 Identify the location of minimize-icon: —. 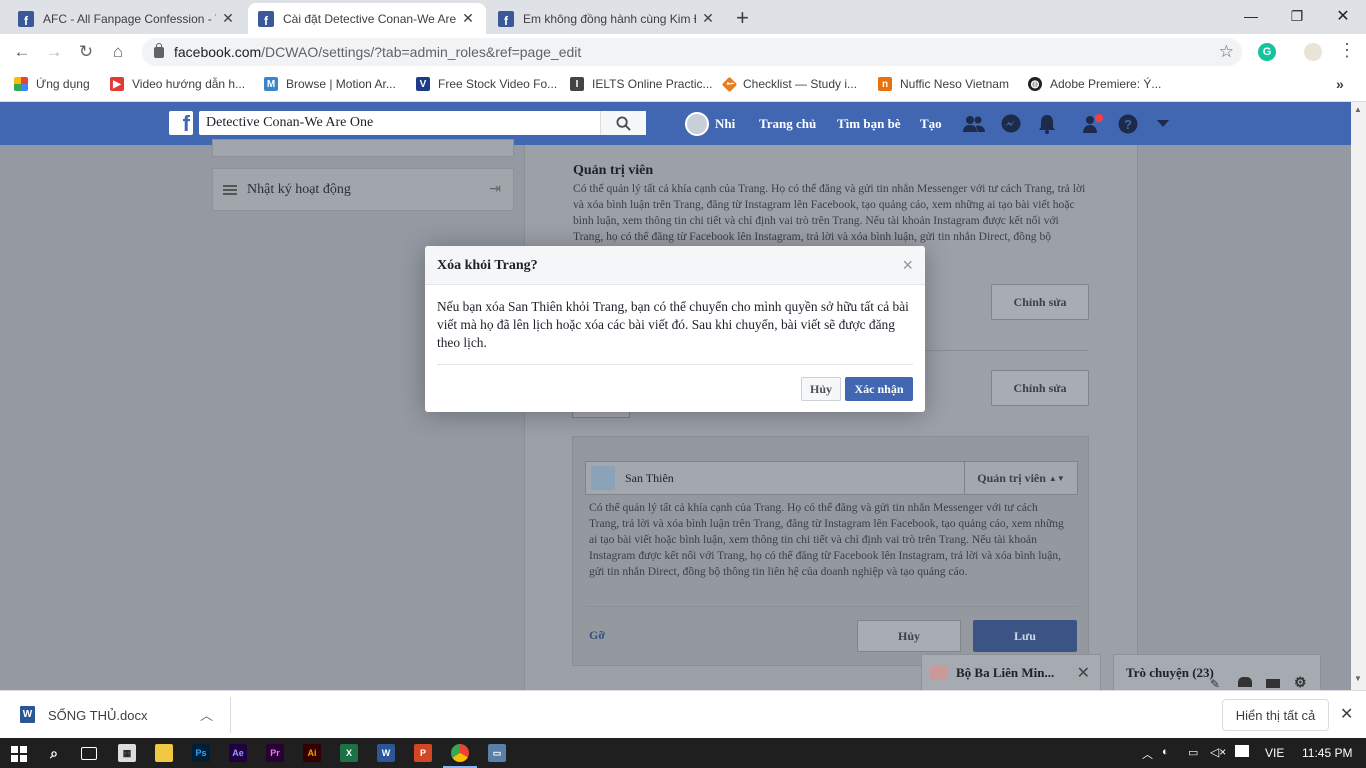
(1251, 16).